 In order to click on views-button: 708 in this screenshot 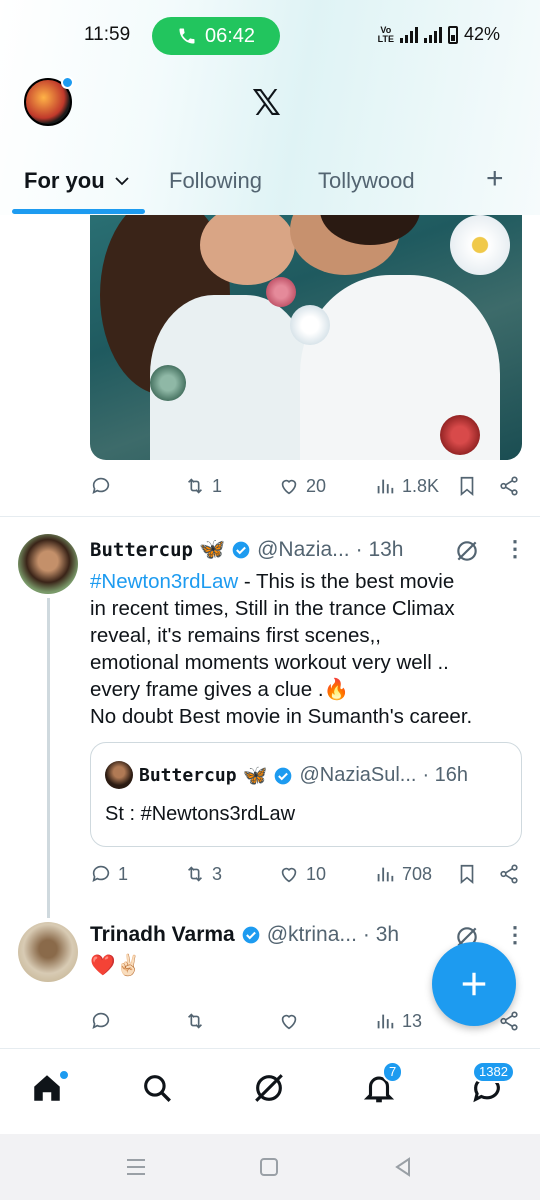, I will do `click(403, 874)`.